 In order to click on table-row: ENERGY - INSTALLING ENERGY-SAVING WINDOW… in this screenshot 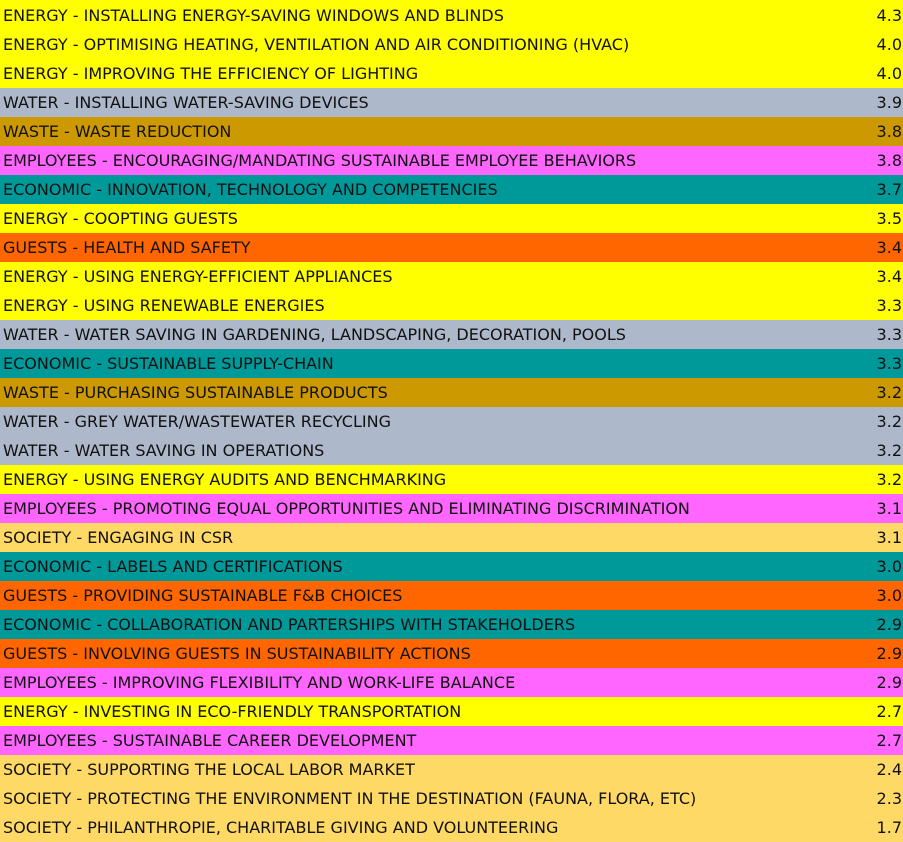, I will do `click(451, 15)`.